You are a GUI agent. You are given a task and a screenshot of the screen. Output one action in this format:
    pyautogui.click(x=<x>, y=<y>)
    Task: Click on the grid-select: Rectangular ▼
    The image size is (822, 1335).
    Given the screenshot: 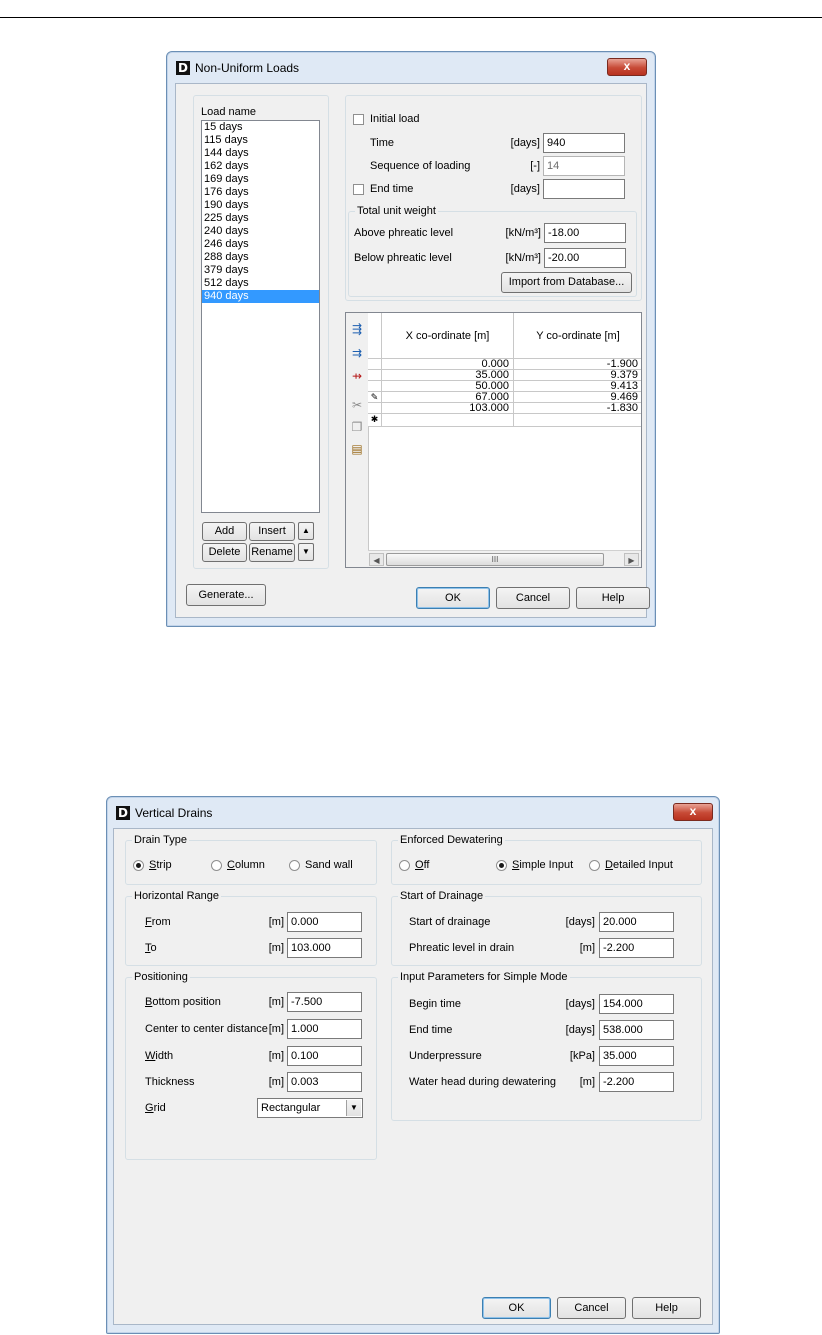 What is the action you would take?
    pyautogui.click(x=310, y=1108)
    